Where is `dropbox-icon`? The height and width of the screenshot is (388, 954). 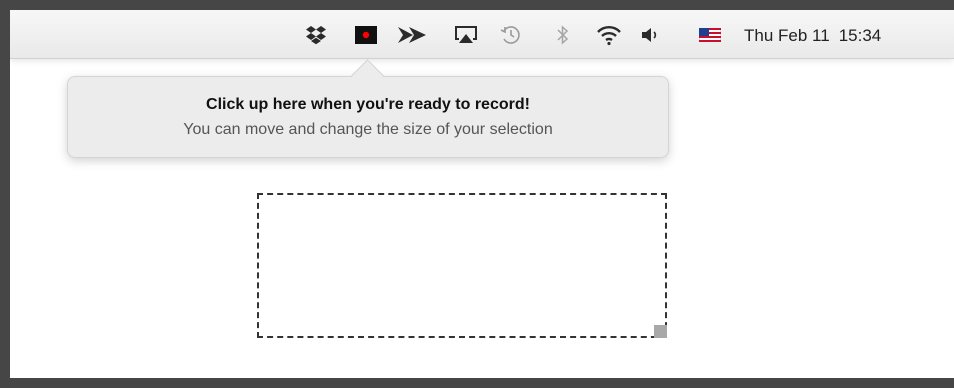 dropbox-icon is located at coordinates (316, 35).